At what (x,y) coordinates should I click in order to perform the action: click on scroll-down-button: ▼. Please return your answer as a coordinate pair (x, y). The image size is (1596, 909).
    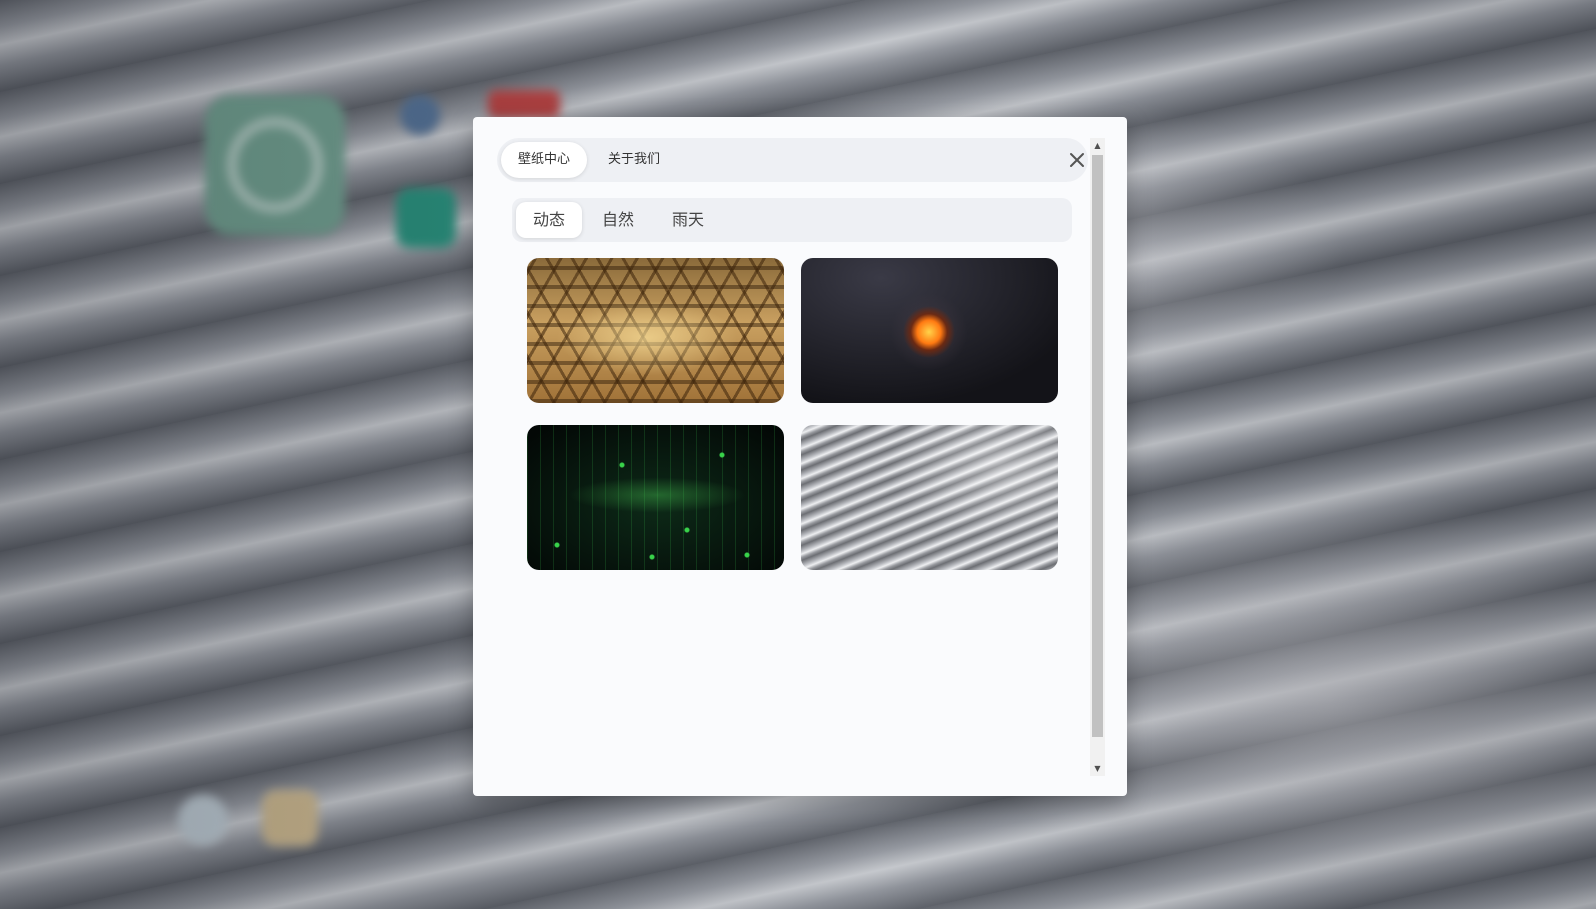
    Looking at the image, I should click on (1097, 768).